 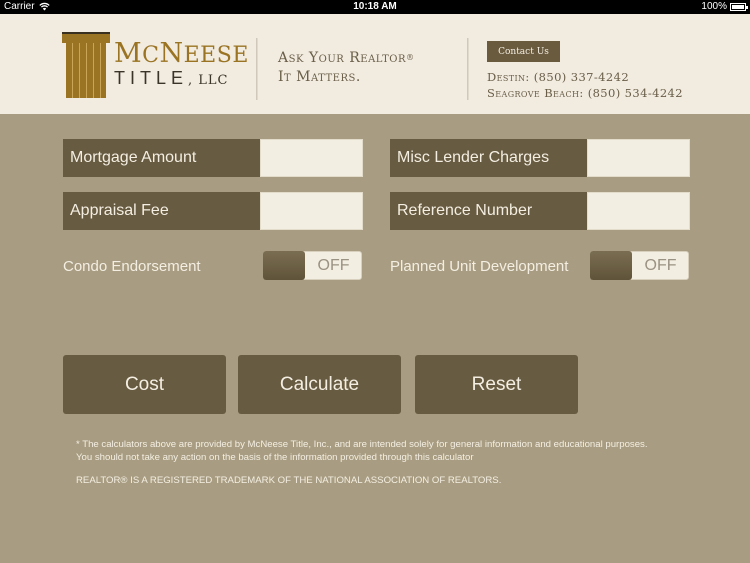 I want to click on appraisal-fee-field: Appraisal Fee, so click(x=213, y=211).